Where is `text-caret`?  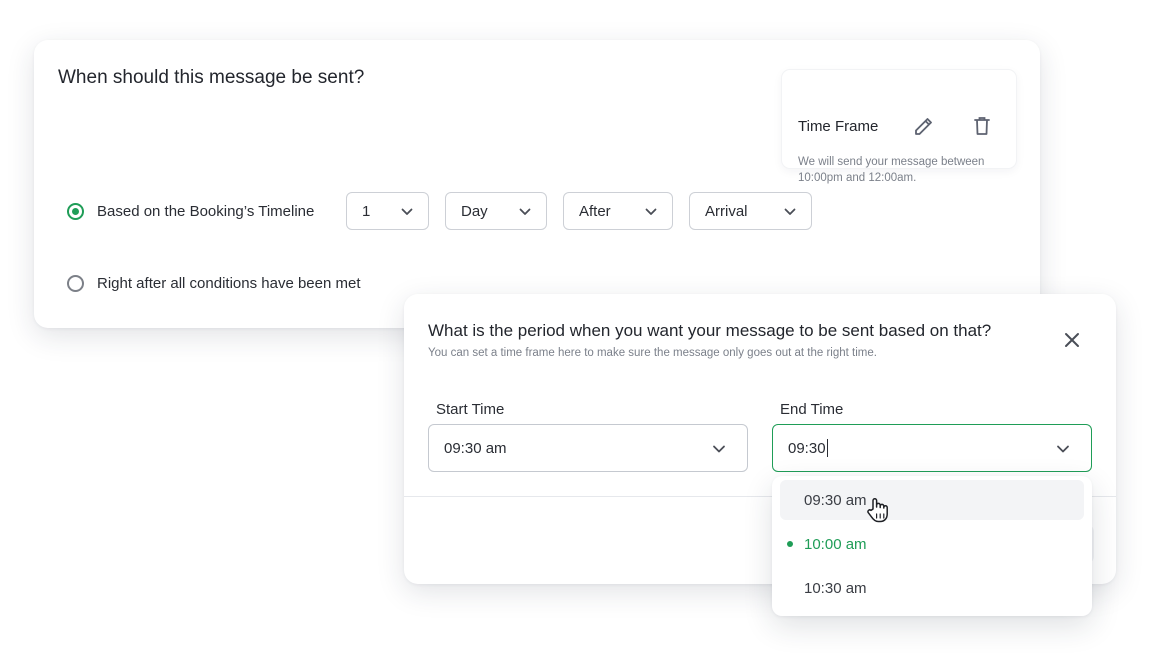
text-caret is located at coordinates (827, 448).